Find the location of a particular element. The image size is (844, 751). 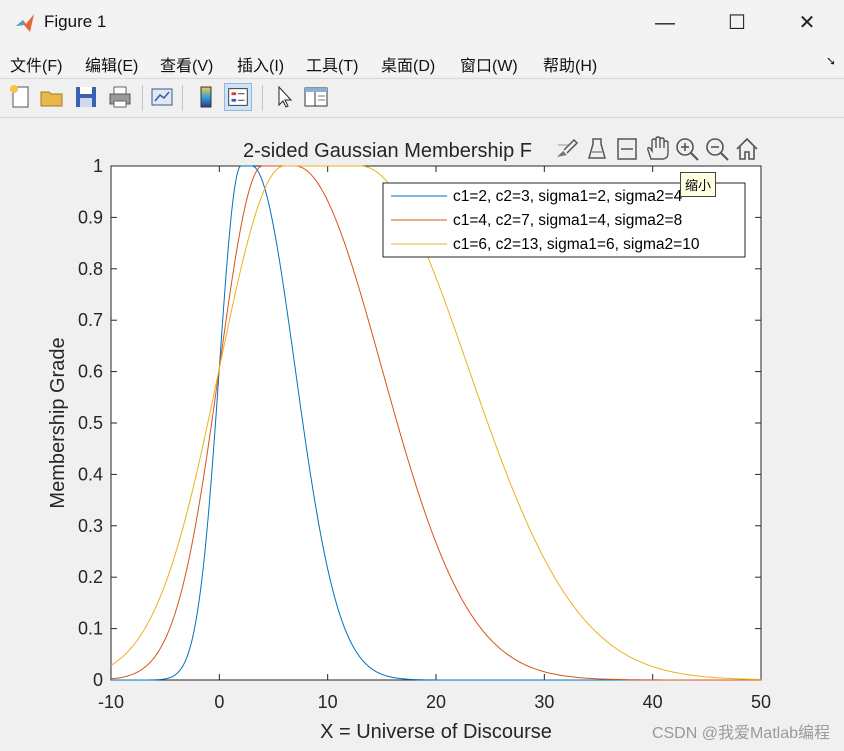

minimize-button: — is located at coordinates (665, 23).